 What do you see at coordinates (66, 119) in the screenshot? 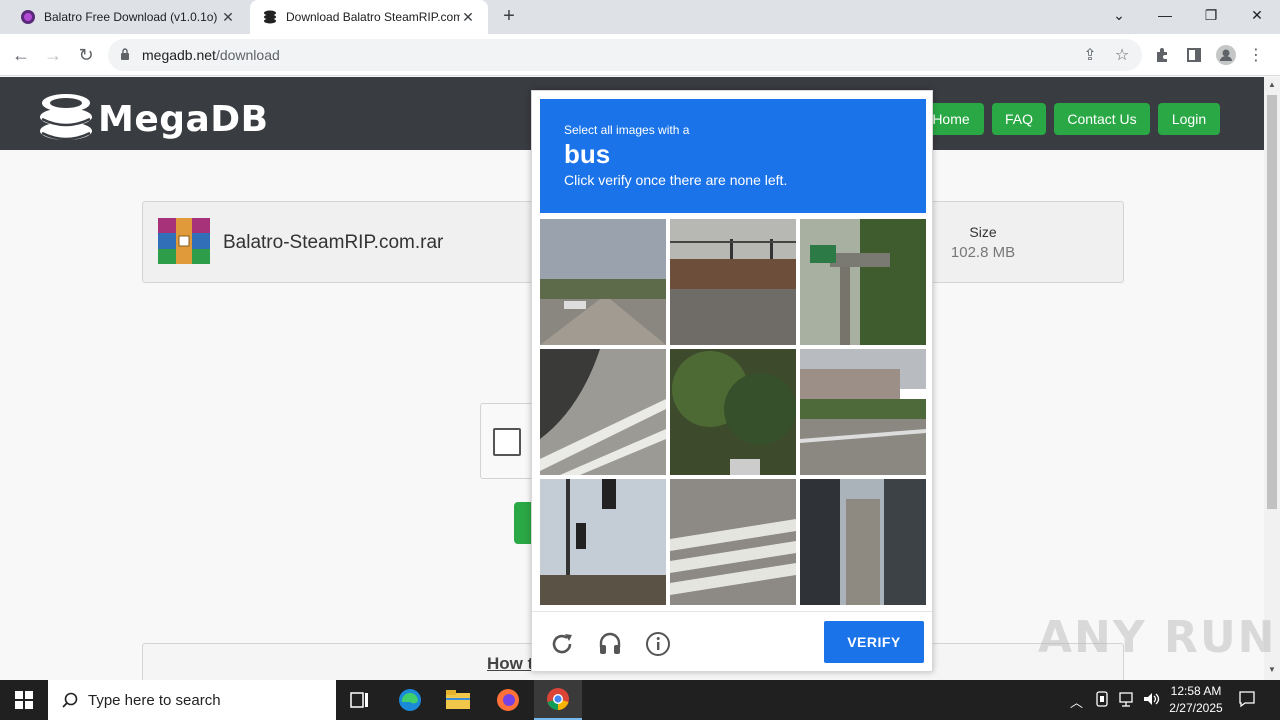
I see `megadb-logo-icon` at bounding box center [66, 119].